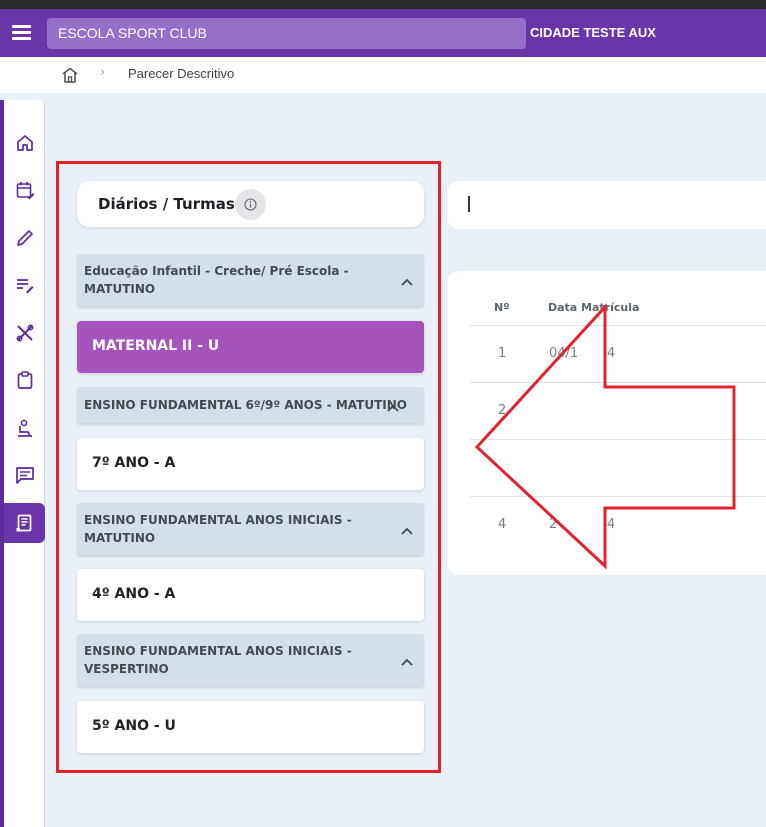 The width and height of the screenshot is (766, 827). What do you see at coordinates (593, 32) in the screenshot?
I see `city-label: CIDADE TESTE AUX` at bounding box center [593, 32].